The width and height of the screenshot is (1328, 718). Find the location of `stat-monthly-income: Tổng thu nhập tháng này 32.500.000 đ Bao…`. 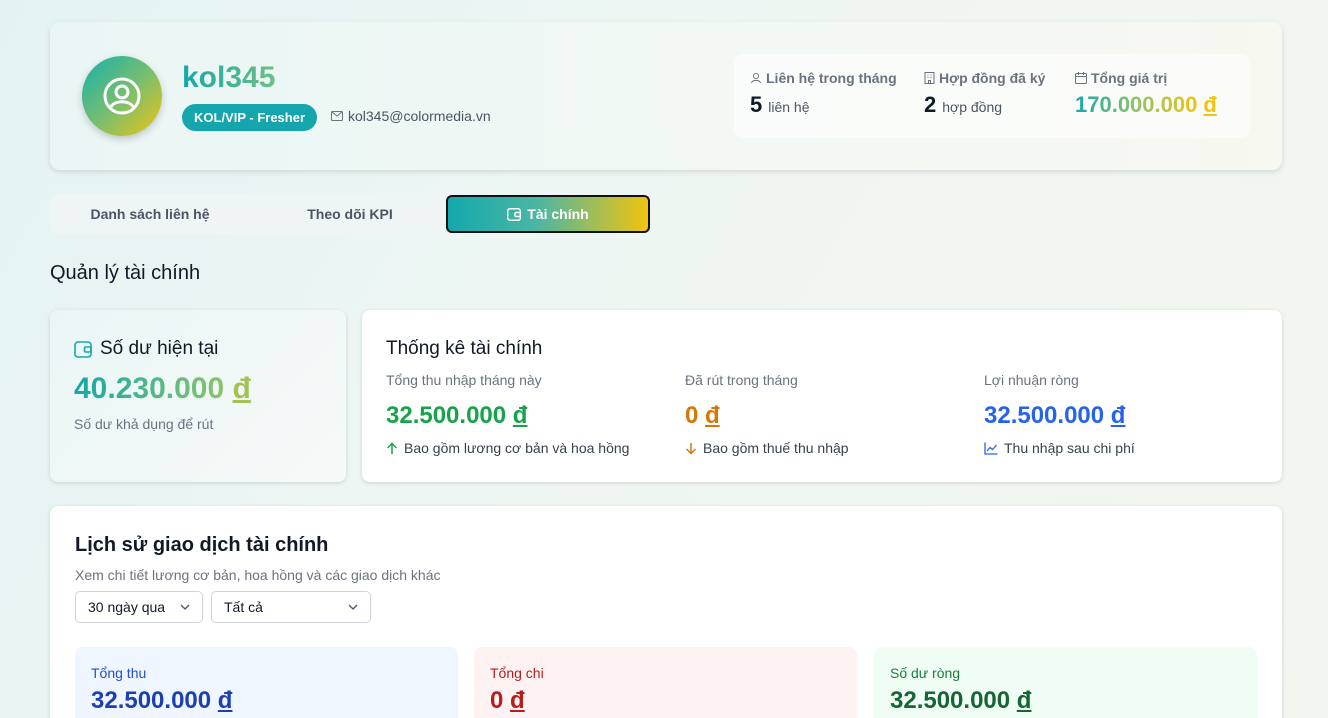

stat-monthly-income: Tổng thu nhập tháng này 32.500.000 đ Bao… is located at coordinates (507, 414).